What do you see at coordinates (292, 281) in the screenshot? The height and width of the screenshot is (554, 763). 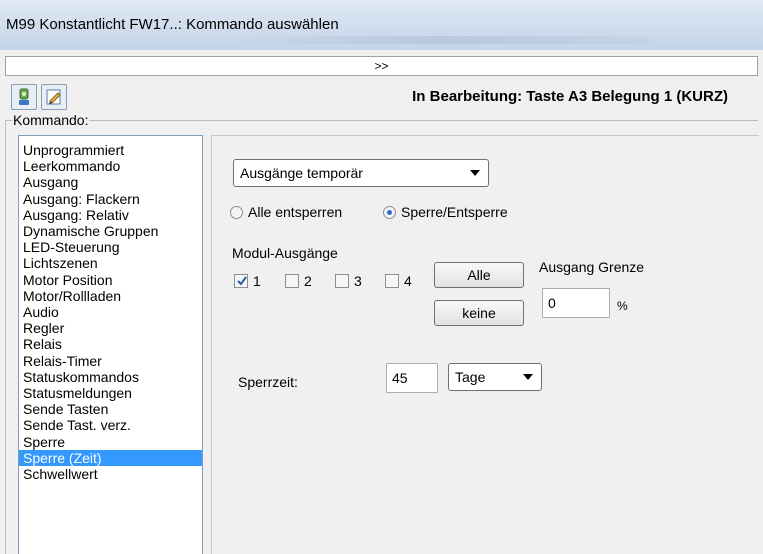 I see `output-checkbox-2-box` at bounding box center [292, 281].